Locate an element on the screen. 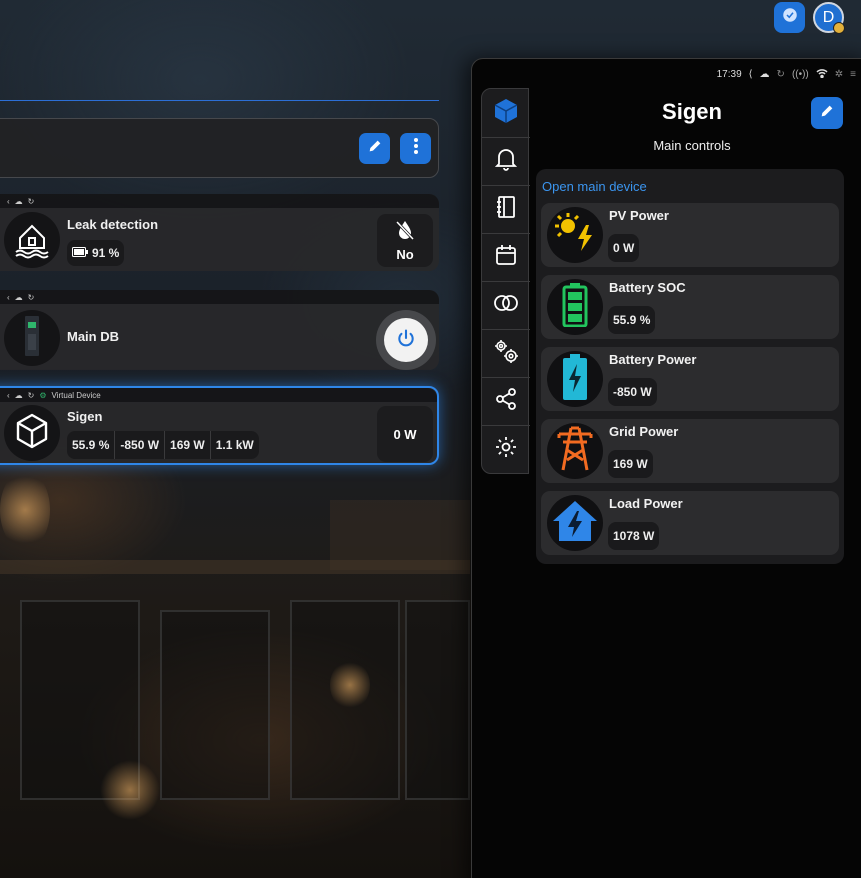 The width and height of the screenshot is (861, 878). extension-button is located at coordinates (789, 17).